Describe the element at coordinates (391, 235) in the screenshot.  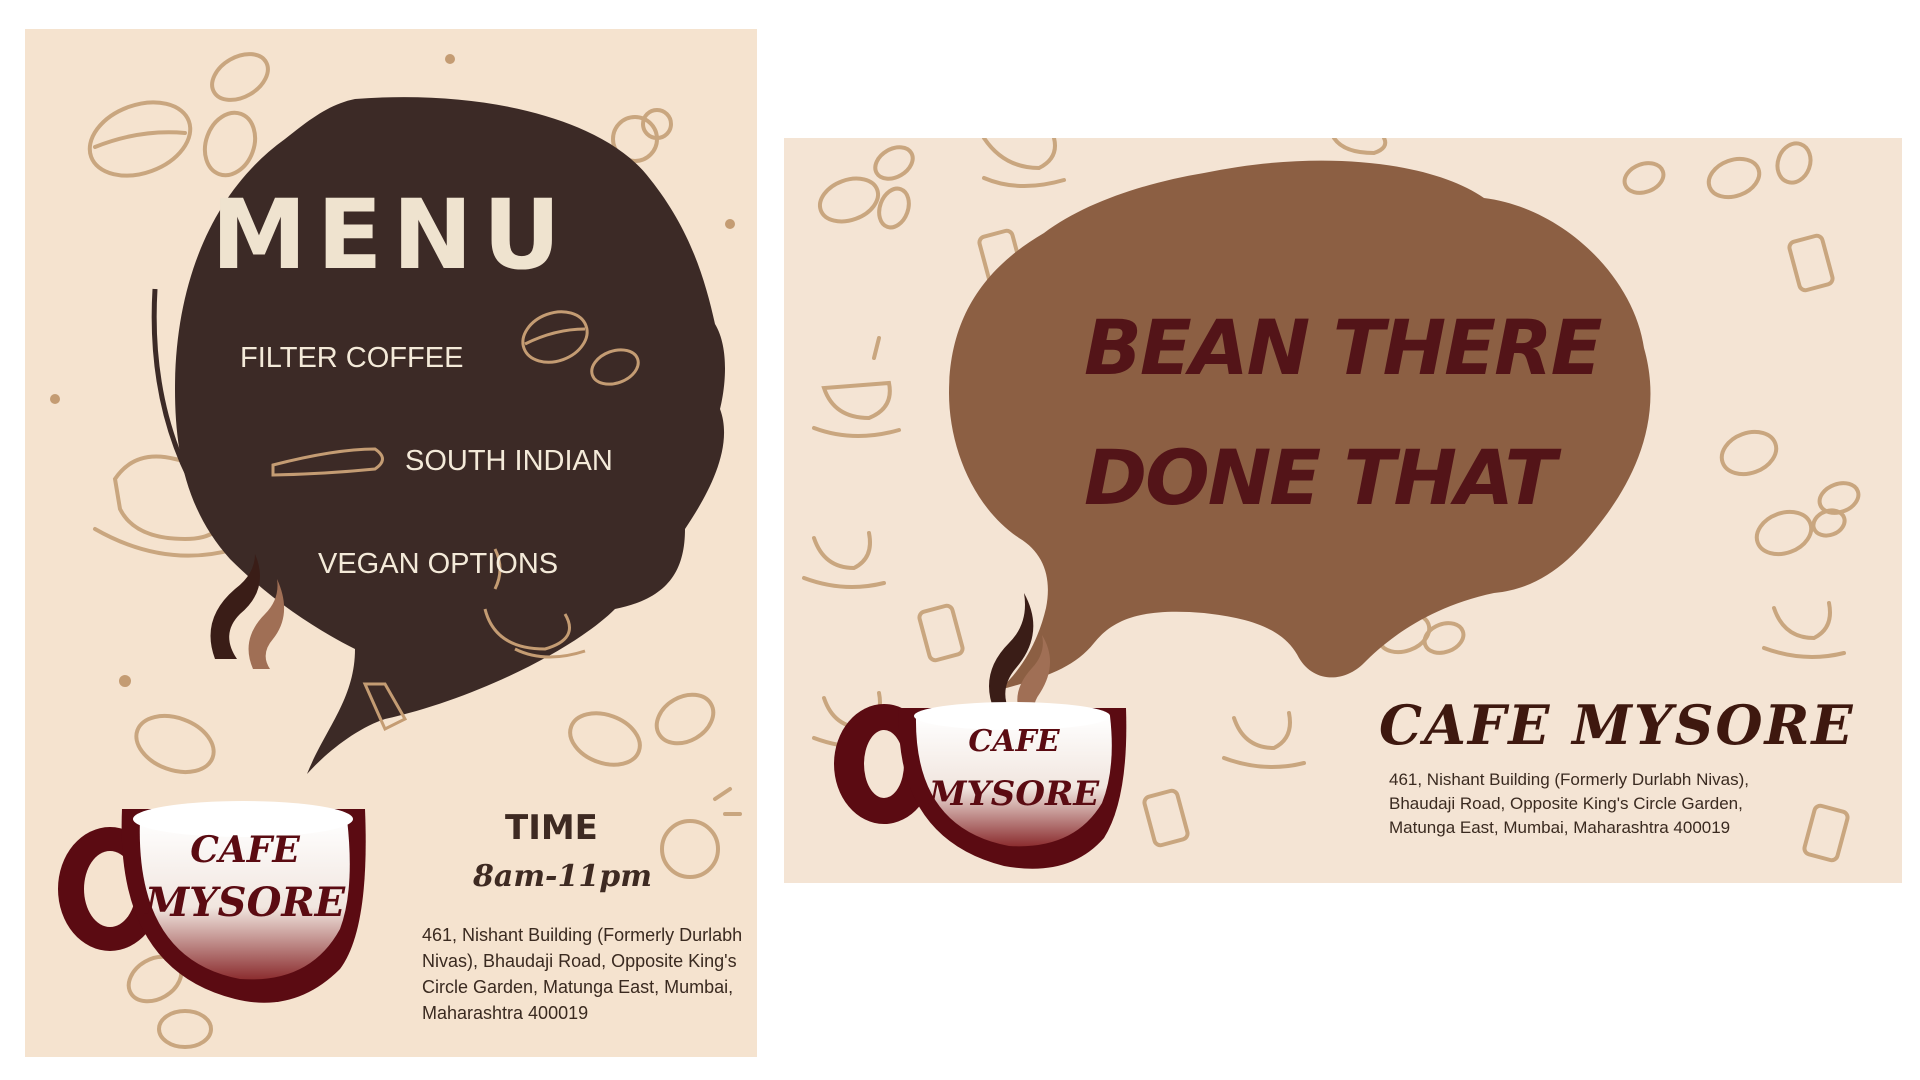
I see `menu-title: MENU` at that location.